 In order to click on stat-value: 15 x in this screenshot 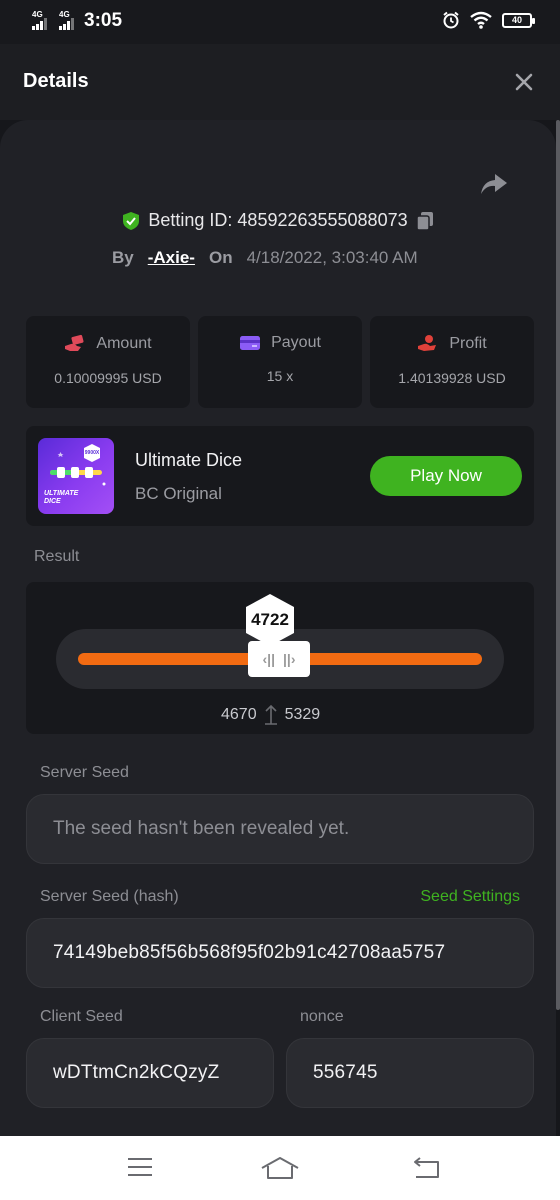, I will do `click(280, 376)`.